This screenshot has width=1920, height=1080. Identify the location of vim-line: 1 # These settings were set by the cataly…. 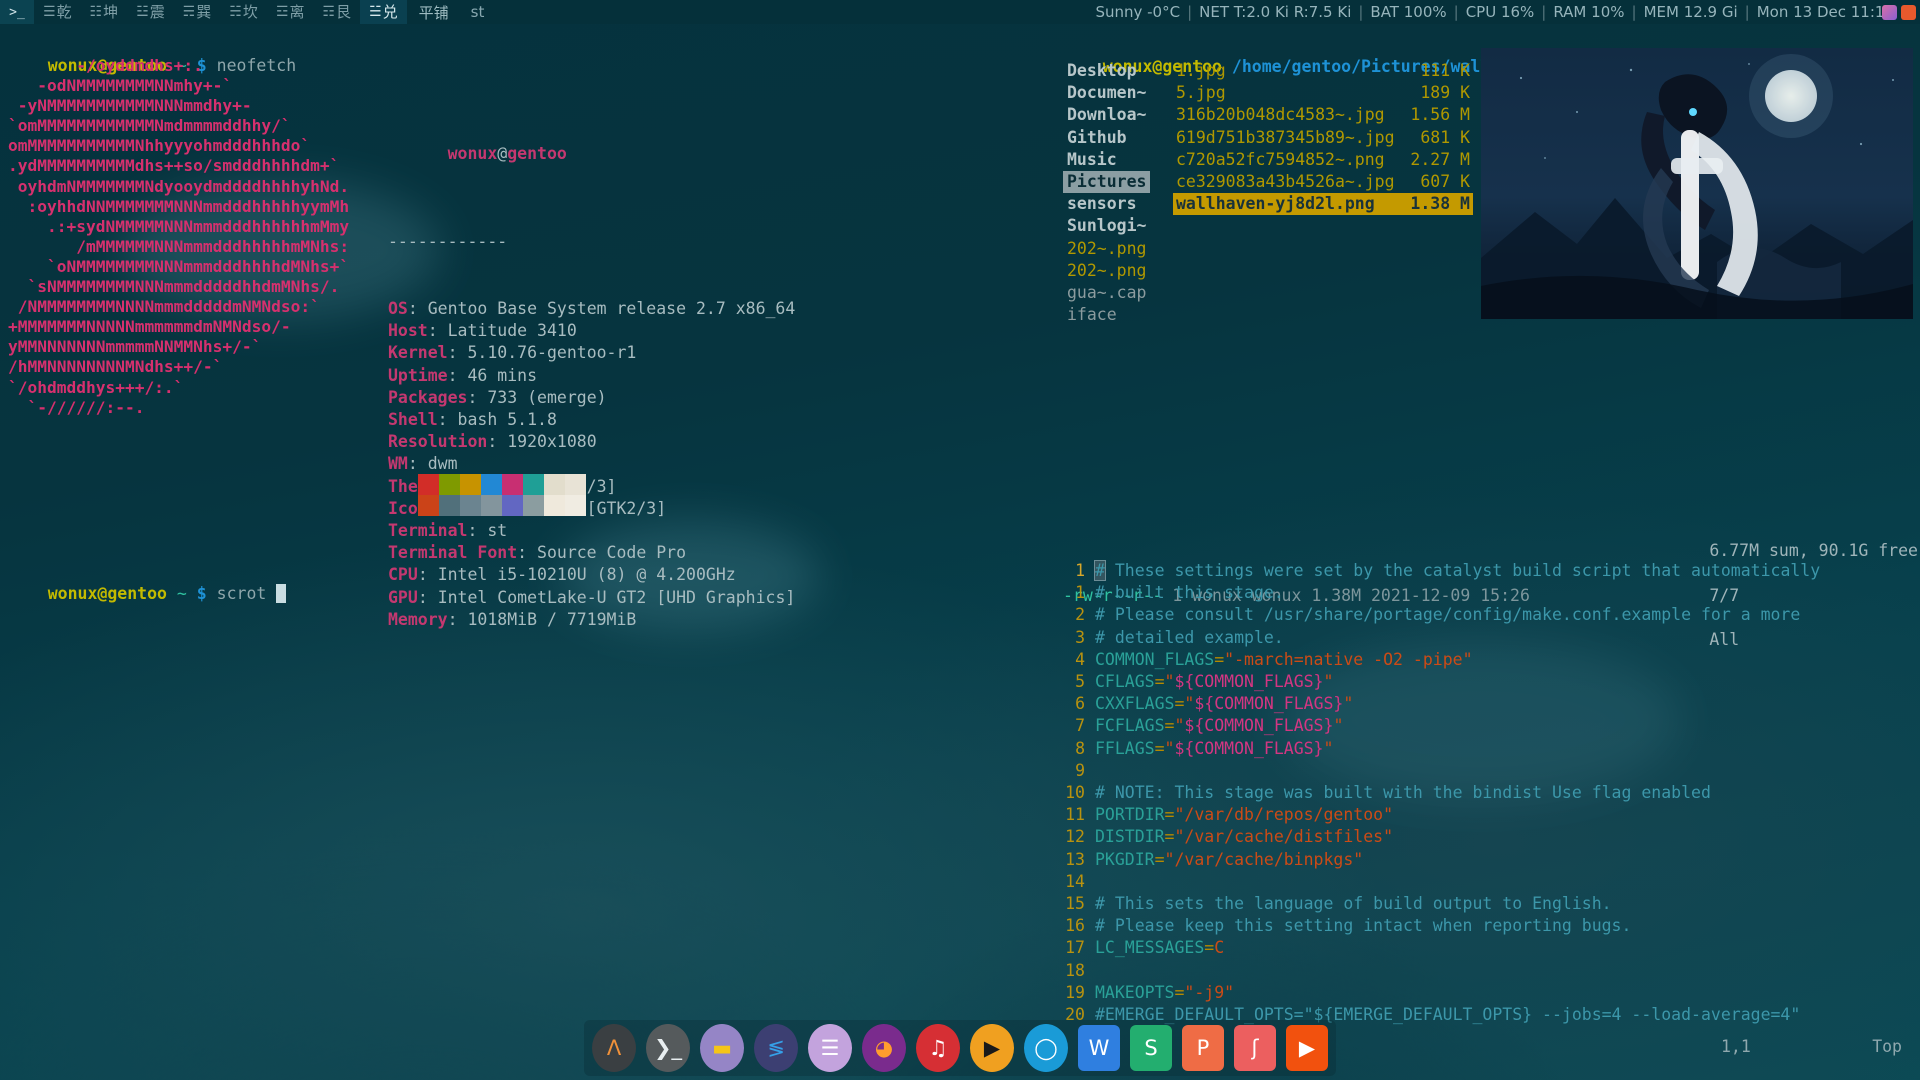
(1488, 571).